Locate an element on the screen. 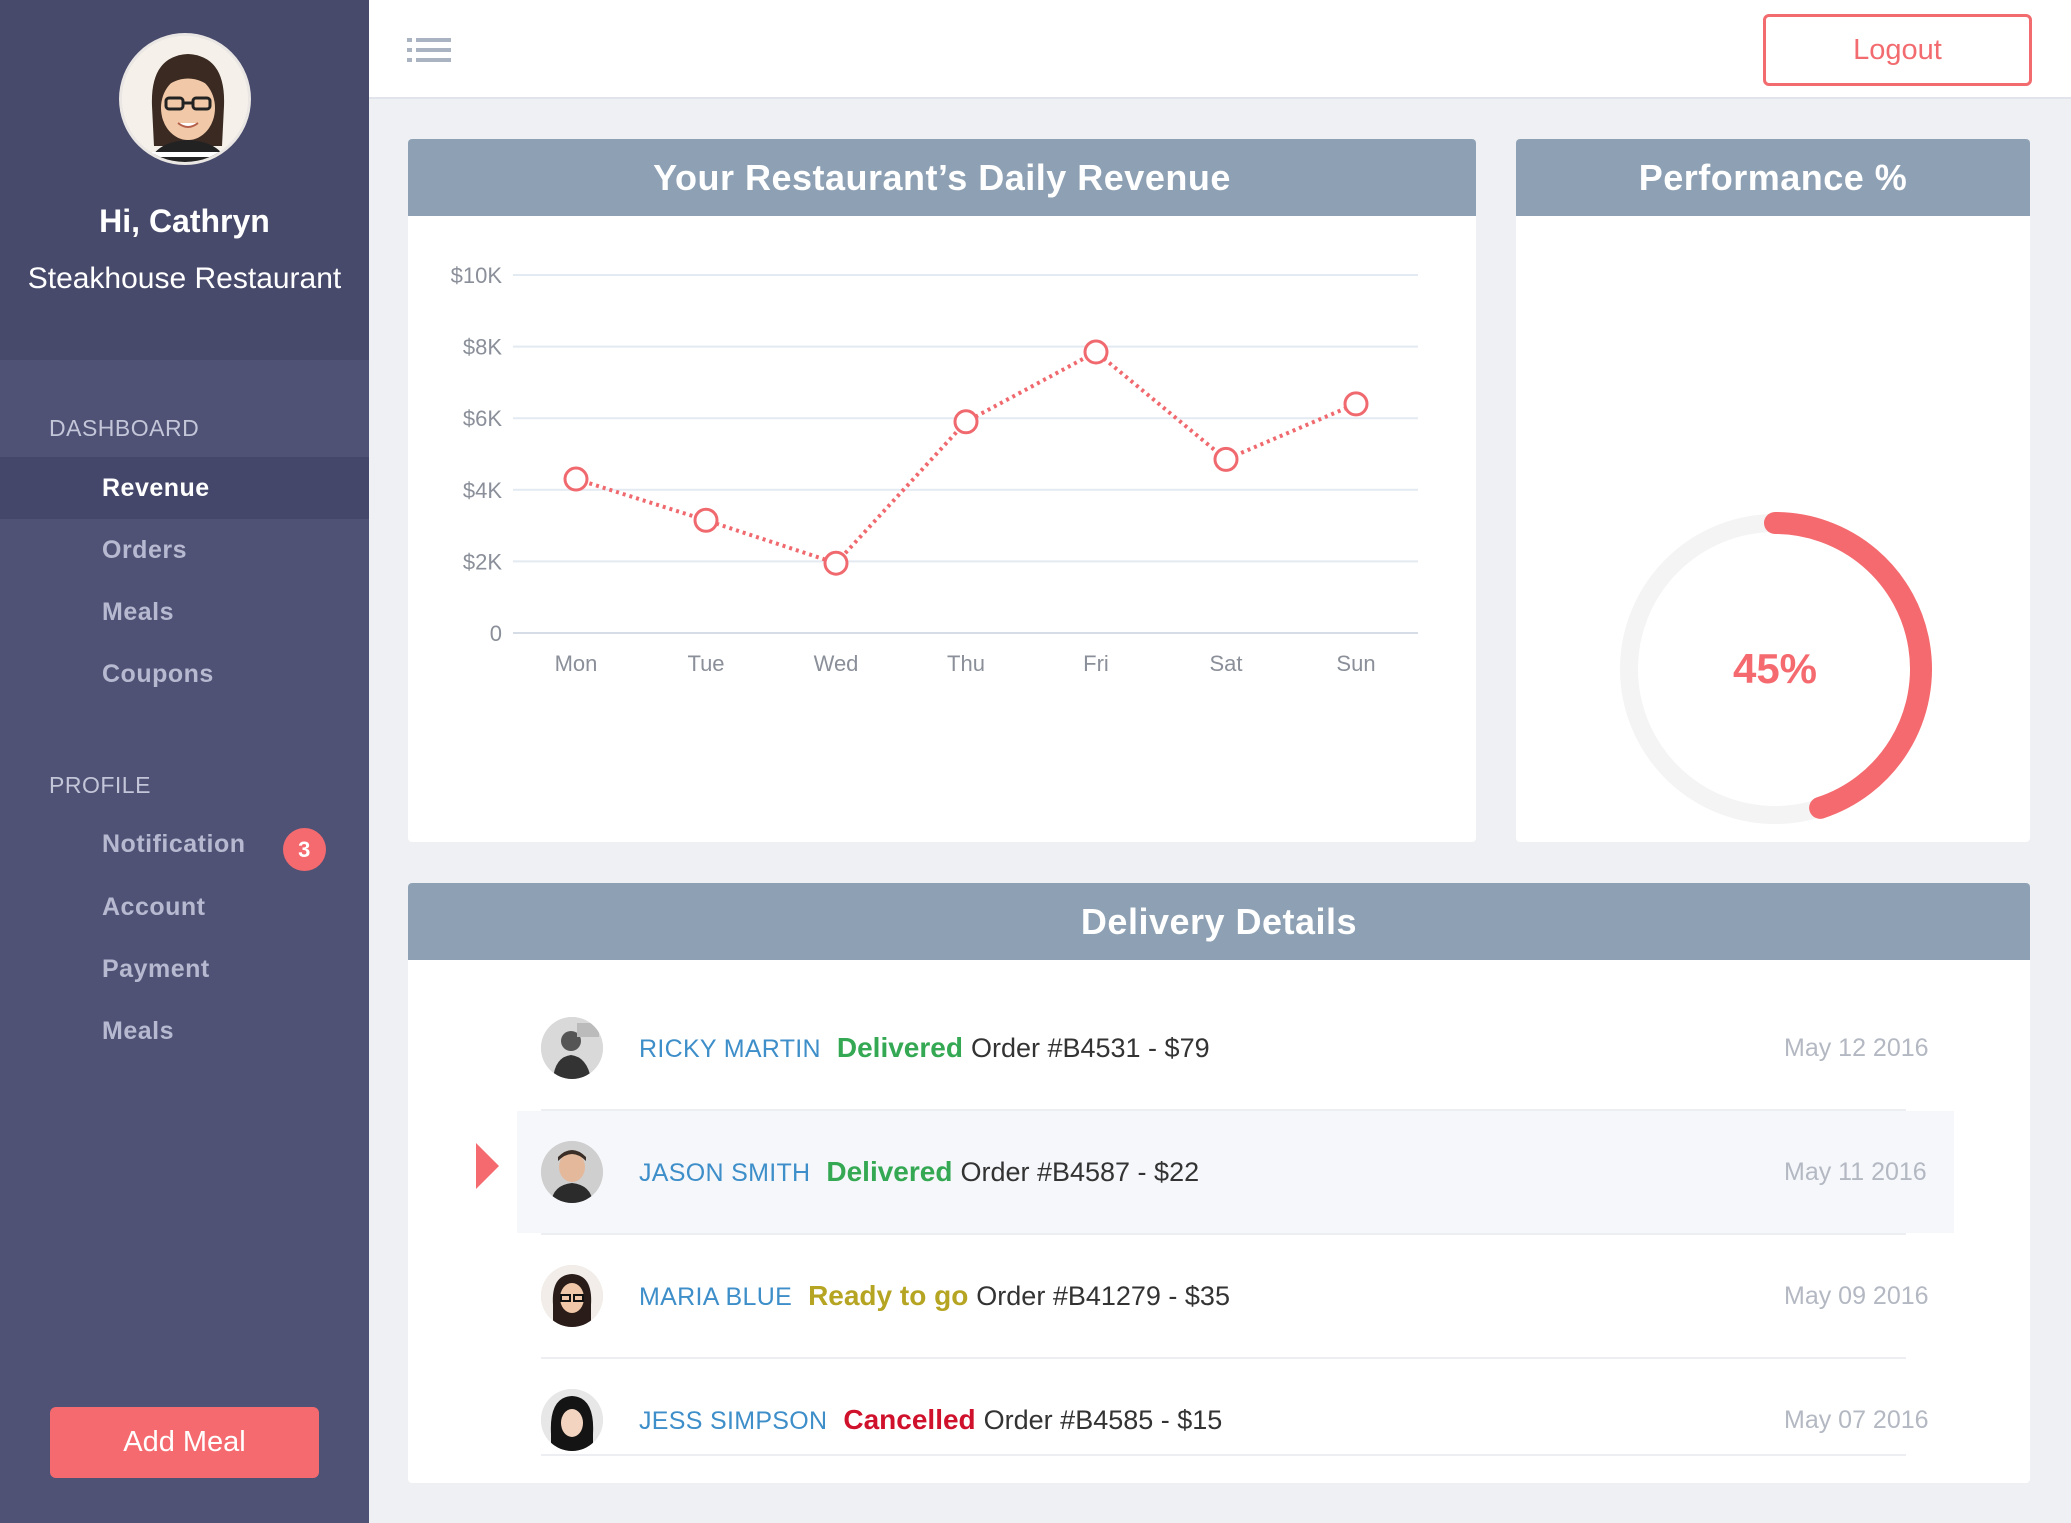 The height and width of the screenshot is (1523, 2071). order-summary: Order #B4587 - $22 is located at coordinates (1080, 1172).